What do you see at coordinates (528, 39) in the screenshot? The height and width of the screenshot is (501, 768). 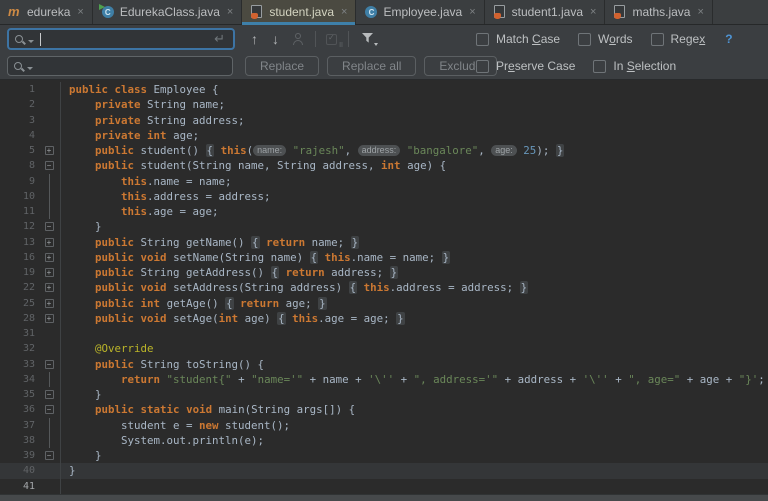 I see `checkbox-label: Match Case` at bounding box center [528, 39].